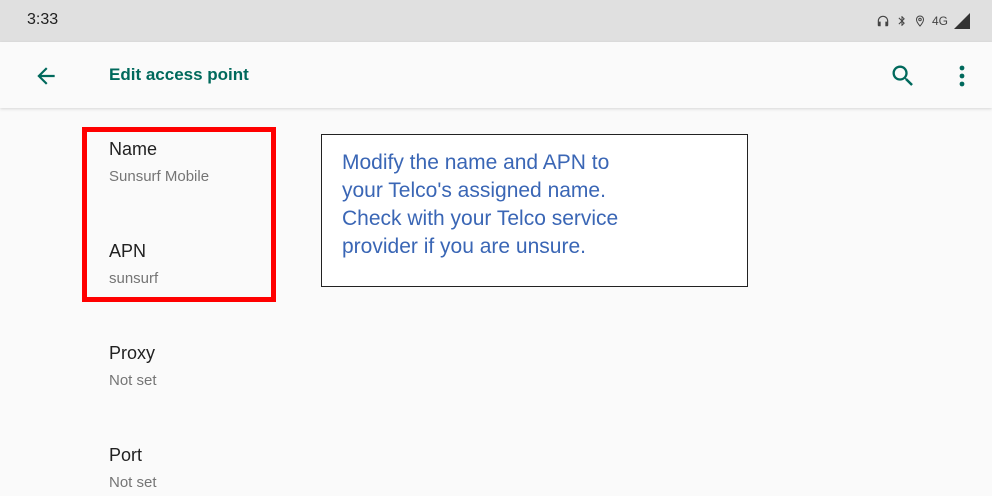 This screenshot has width=992, height=496. I want to click on status-bar: 3:33 4G, so click(496, 21).